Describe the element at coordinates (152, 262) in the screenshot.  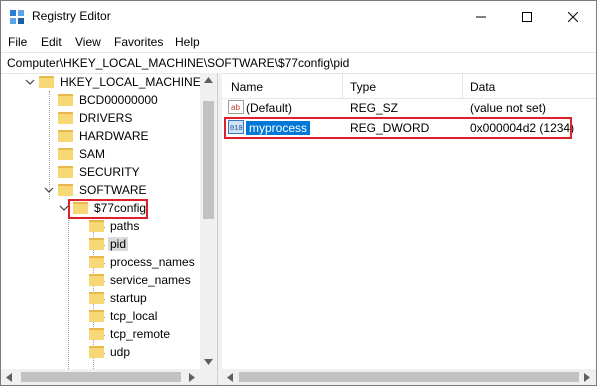
I see `tree-item-label: process_names` at that location.